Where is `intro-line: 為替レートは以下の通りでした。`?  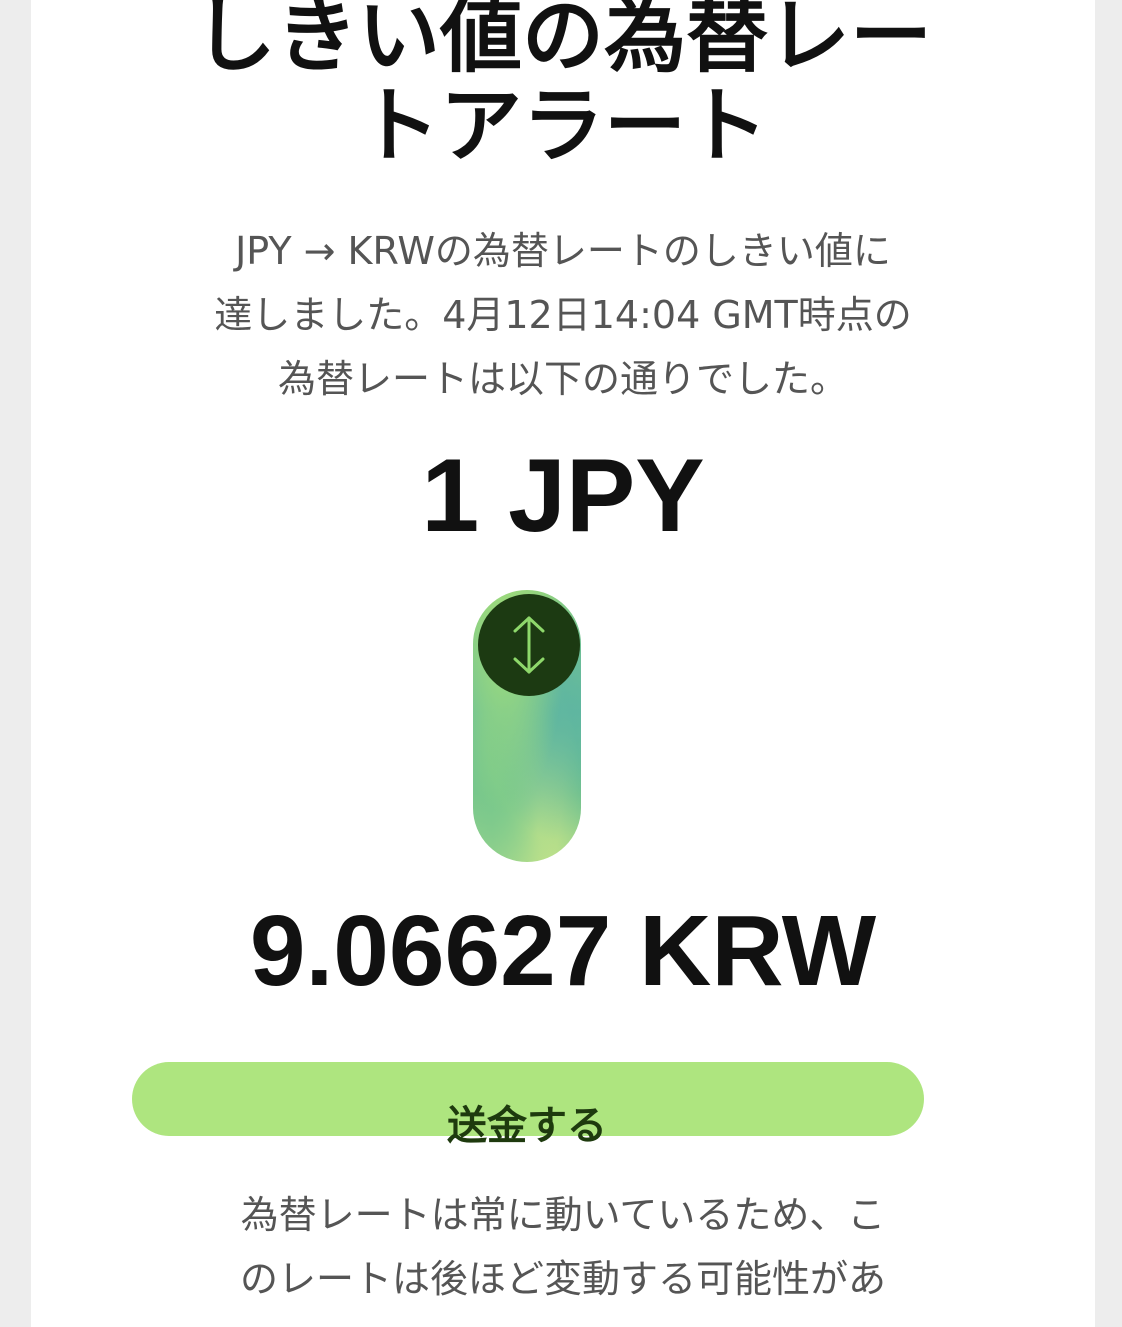 intro-line: 為替レートは以下の通りでした。 is located at coordinates (562, 379).